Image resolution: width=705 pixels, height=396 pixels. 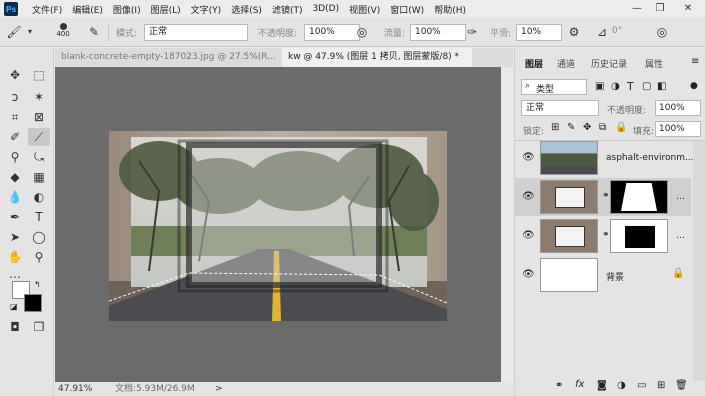 I want to click on history-brush-tool-icon: ⤿, so click(x=39, y=157).